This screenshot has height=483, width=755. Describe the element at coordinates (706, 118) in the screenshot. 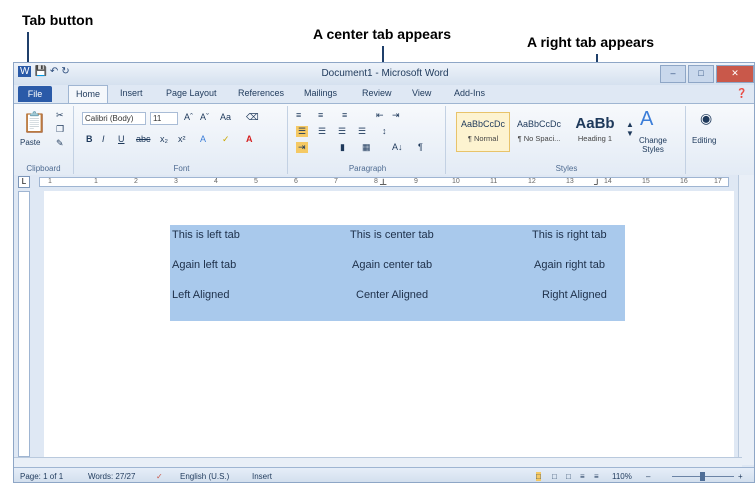

I see `binoculars-icon: ◉` at that location.